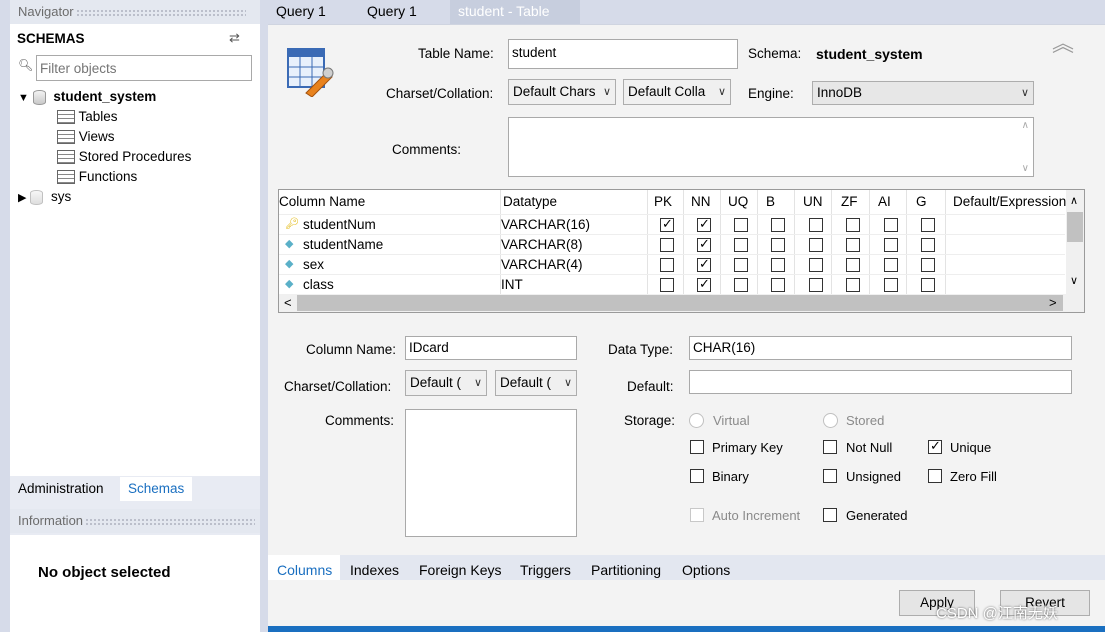 The height and width of the screenshot is (632, 1105). Describe the element at coordinates (663, 201) in the screenshot. I see `col-header-pk: PK` at that location.